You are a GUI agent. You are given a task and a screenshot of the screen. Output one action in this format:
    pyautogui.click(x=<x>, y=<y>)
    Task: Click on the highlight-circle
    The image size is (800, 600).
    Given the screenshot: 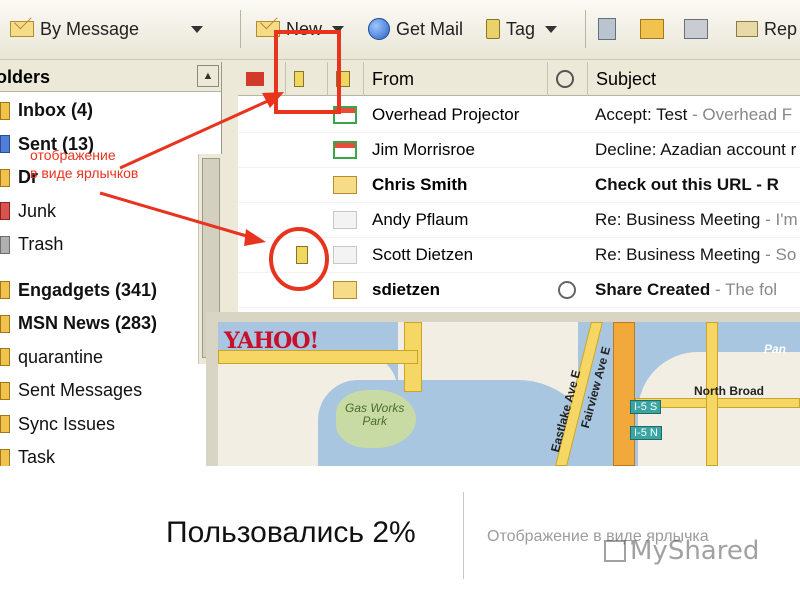 What is the action you would take?
    pyautogui.click(x=299, y=259)
    